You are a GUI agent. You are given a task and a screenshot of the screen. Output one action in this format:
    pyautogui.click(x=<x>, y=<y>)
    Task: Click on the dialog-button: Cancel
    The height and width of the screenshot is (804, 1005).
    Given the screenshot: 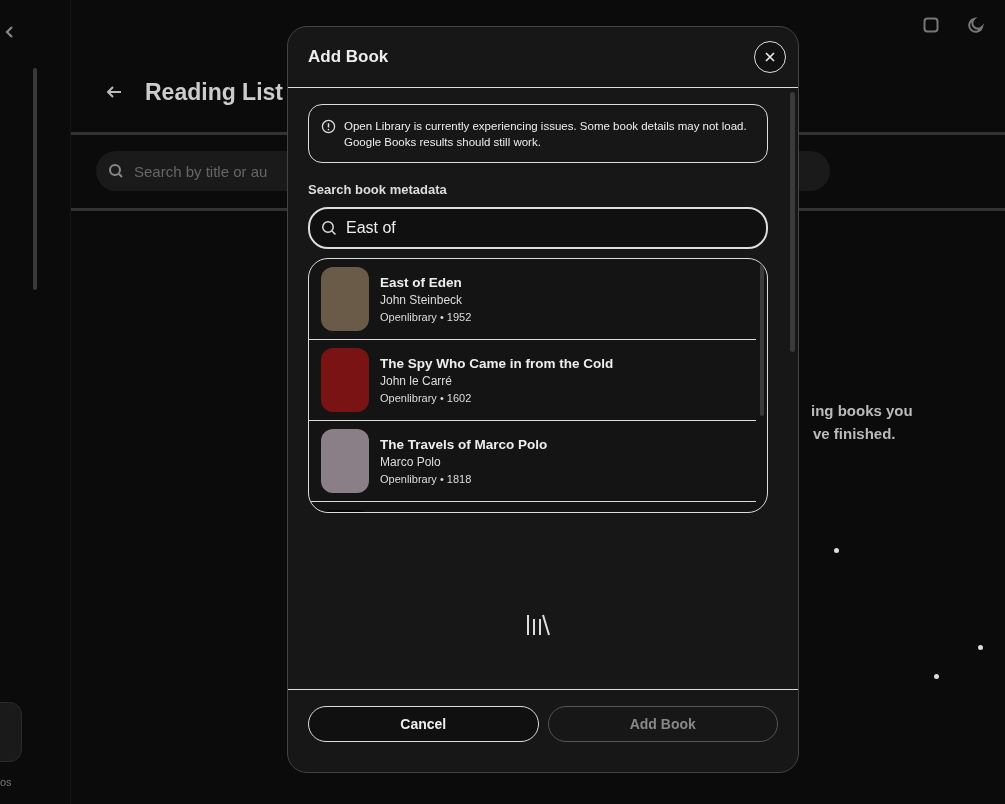 What is the action you would take?
    pyautogui.click(x=423, y=724)
    